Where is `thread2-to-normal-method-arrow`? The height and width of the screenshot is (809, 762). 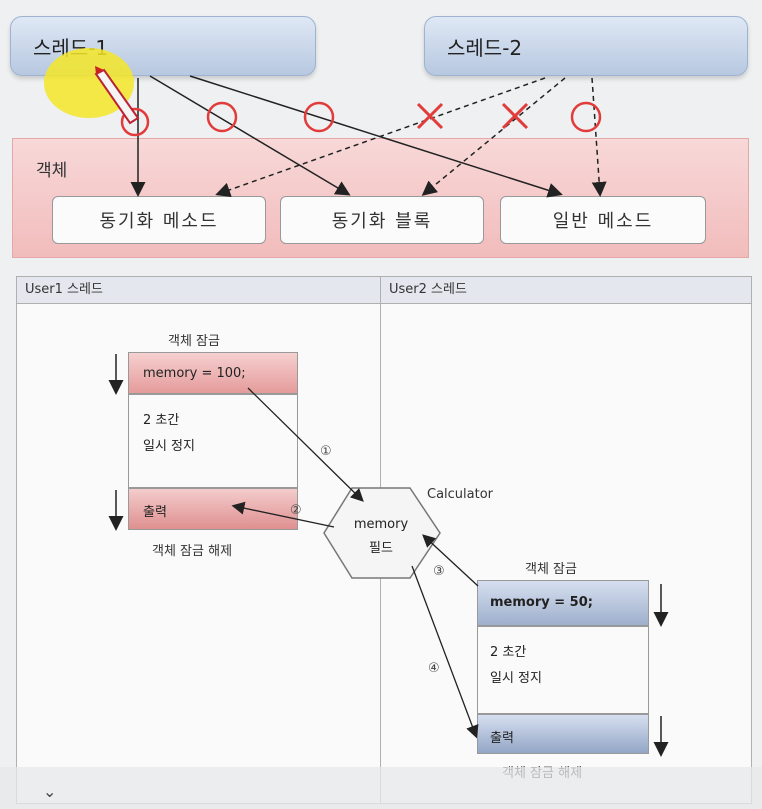
thread2-to-normal-method-arrow is located at coordinates (599, 137).